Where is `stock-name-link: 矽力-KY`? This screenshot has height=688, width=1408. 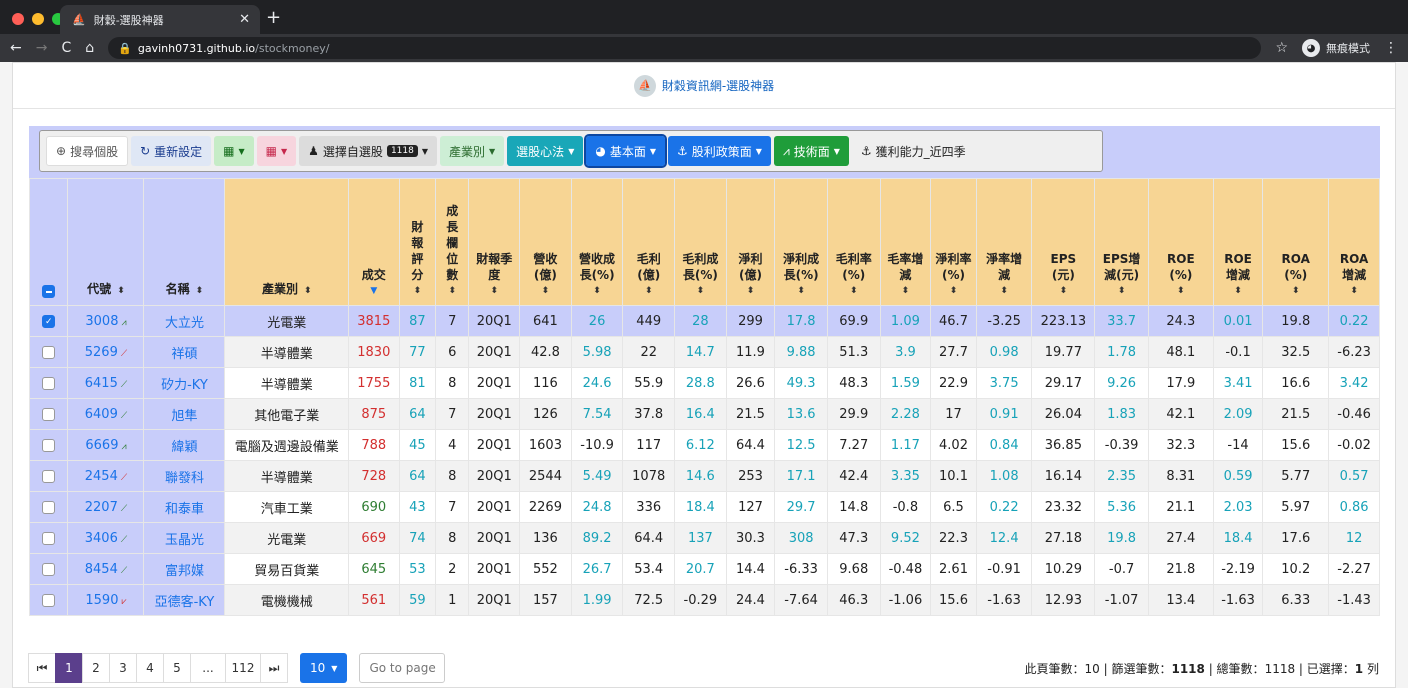
stock-name-link: 矽力-KY is located at coordinates (184, 385).